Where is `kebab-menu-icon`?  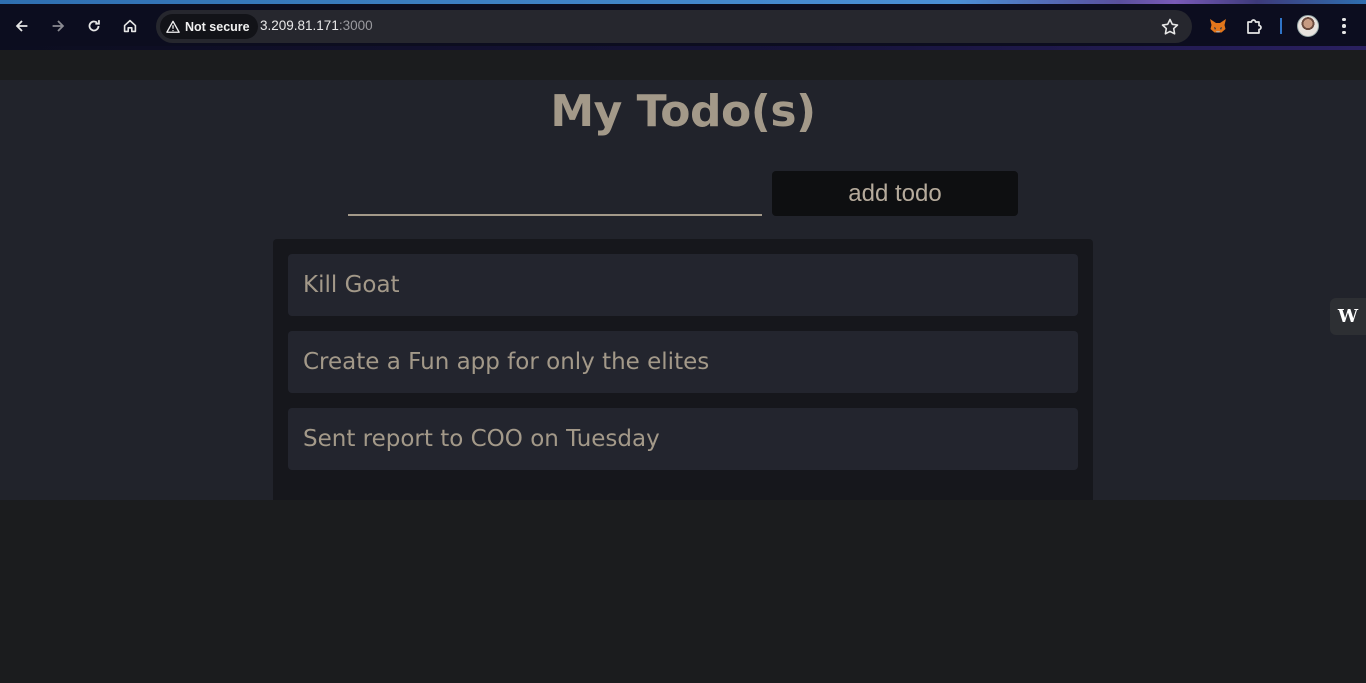
kebab-menu-icon is located at coordinates (1344, 19).